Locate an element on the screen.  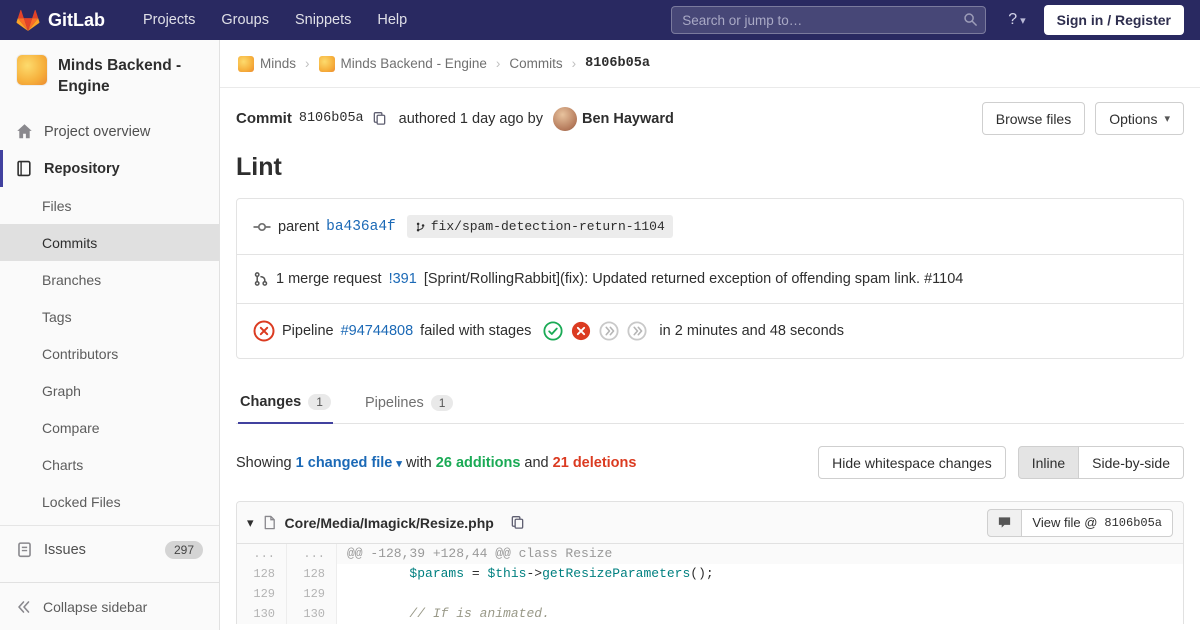
old-line-number: 130 is located at coordinates (262, 614).